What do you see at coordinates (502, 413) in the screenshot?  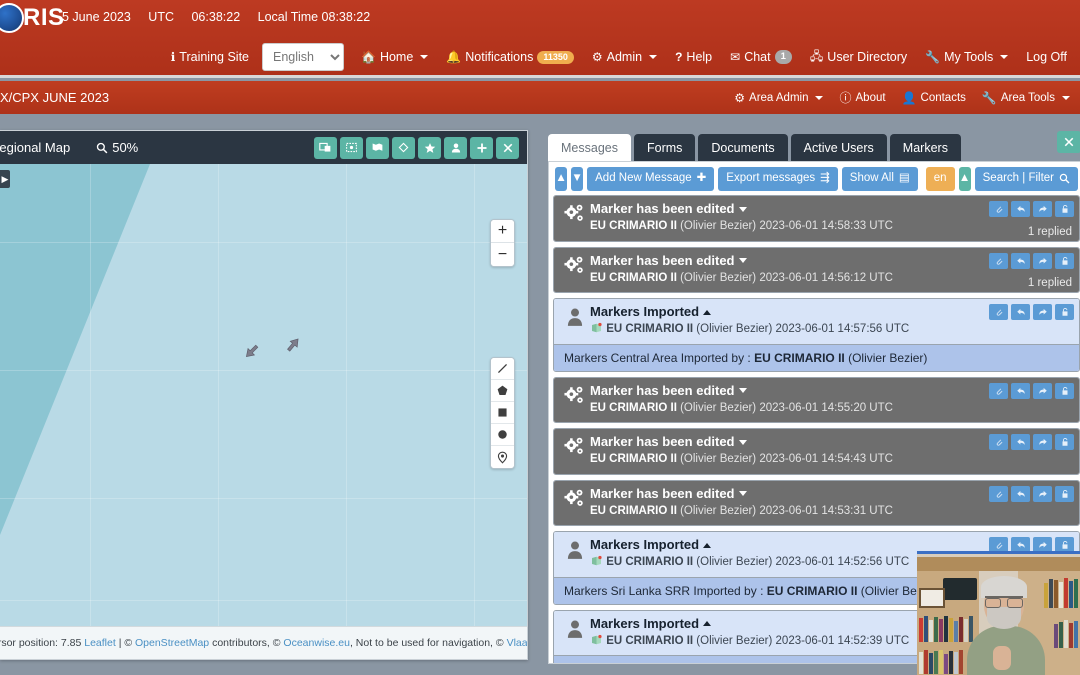 I see `draw-rectangle-tool-button` at bounding box center [502, 413].